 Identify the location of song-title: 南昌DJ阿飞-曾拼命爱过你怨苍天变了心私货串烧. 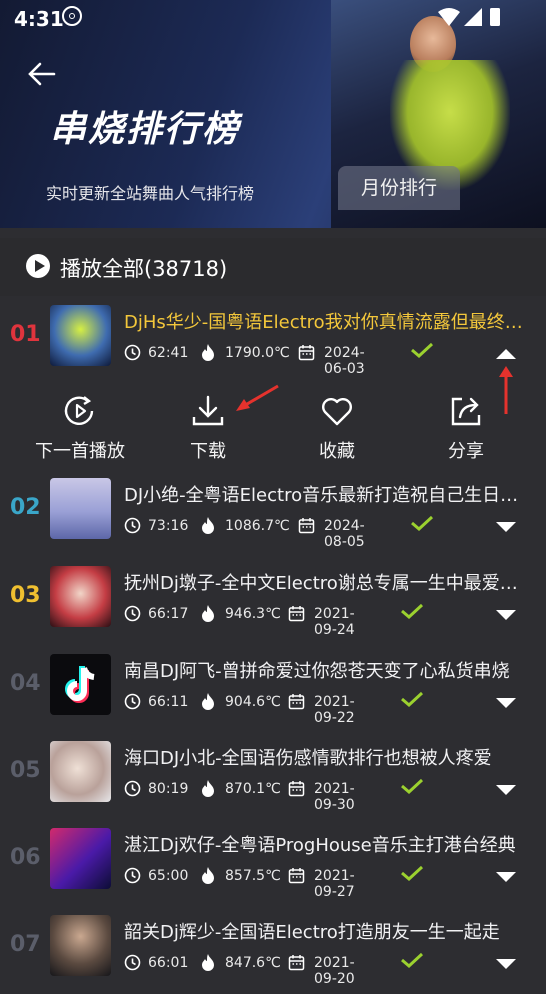
(324, 670).